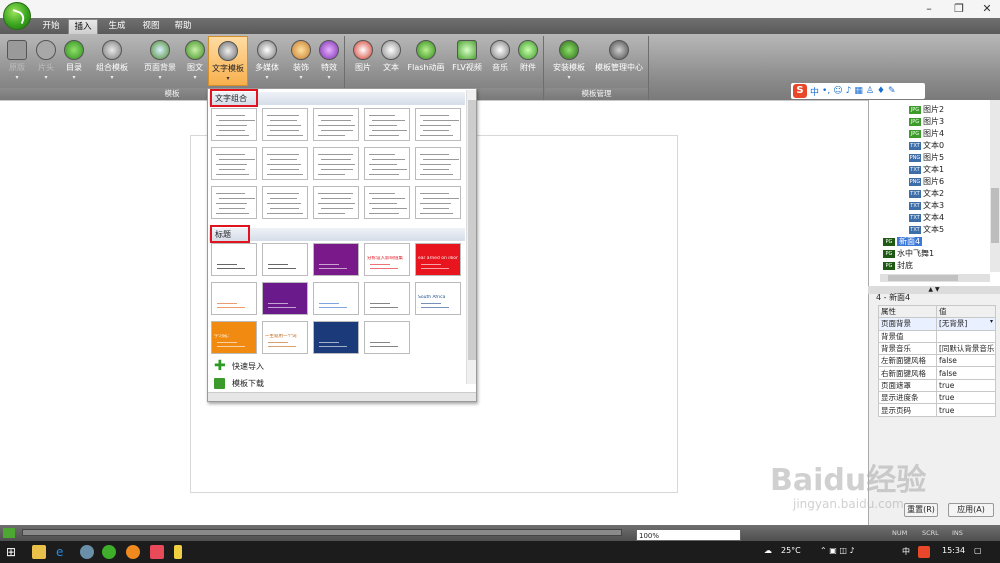 This screenshot has width=1000, height=563. I want to click on tree-horizontal-scrollbar, so click(935, 278).